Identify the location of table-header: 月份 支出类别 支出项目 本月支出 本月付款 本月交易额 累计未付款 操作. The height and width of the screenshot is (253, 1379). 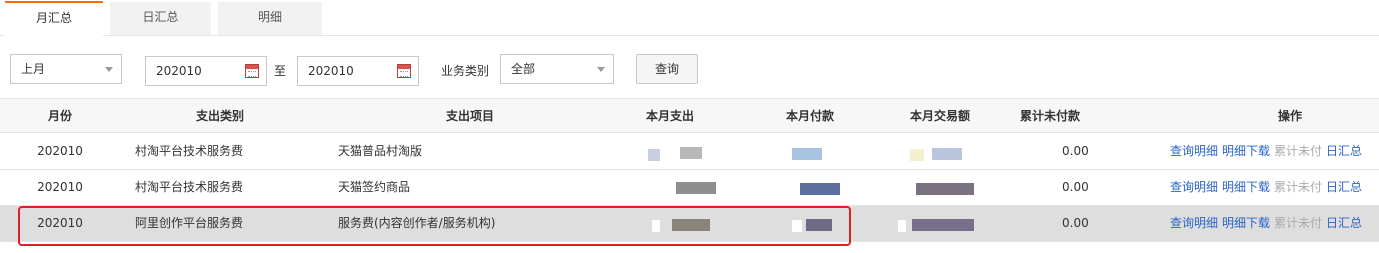
(689, 115).